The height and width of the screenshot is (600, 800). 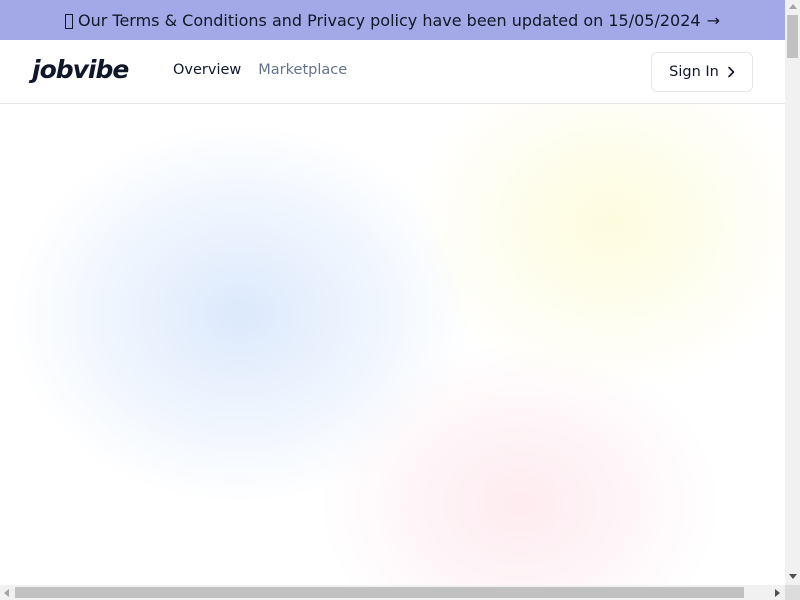 What do you see at coordinates (731, 72) in the screenshot?
I see `chevron-right-icon` at bounding box center [731, 72].